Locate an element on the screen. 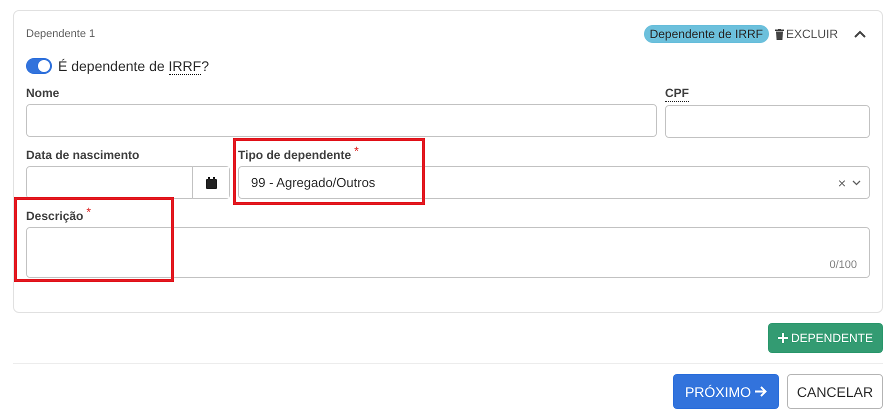 This screenshot has width=891, height=417. character-counter: 0/100 is located at coordinates (843, 265).